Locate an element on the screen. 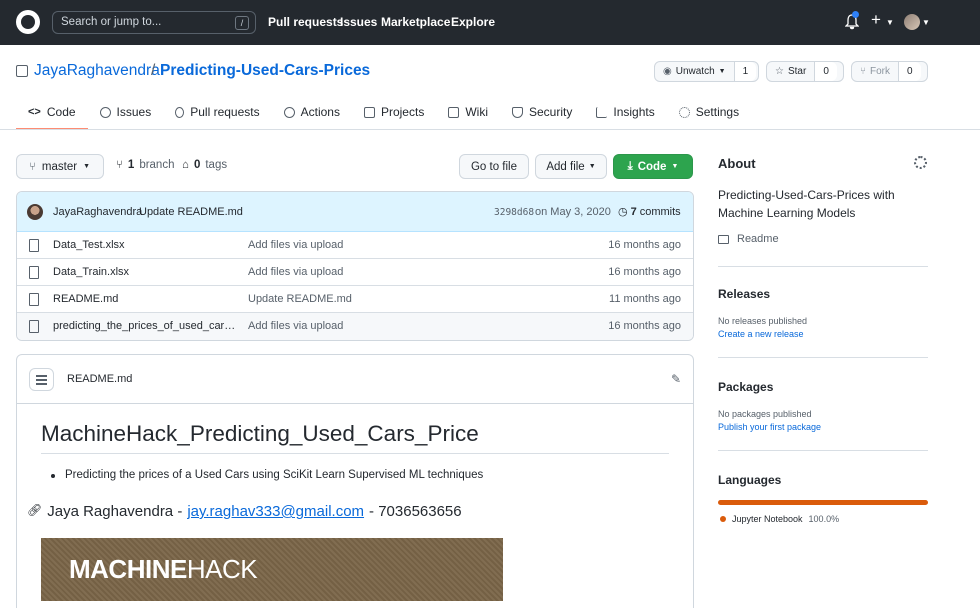 This screenshot has height=608, width=980. gear-icon is located at coordinates (920, 162).